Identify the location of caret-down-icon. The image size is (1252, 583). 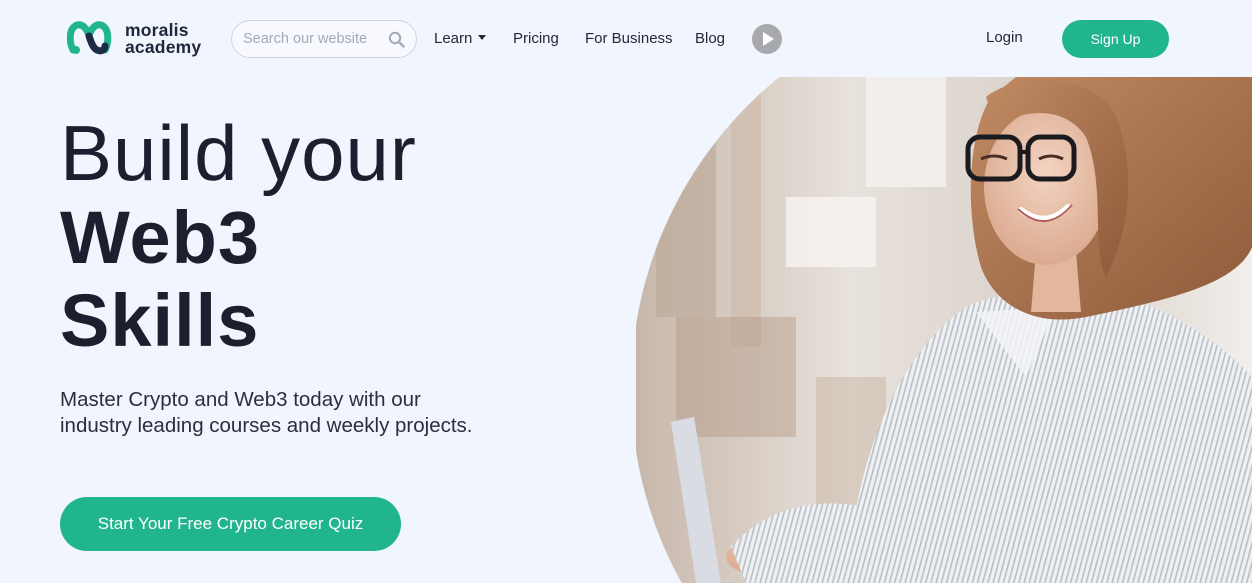
(482, 37).